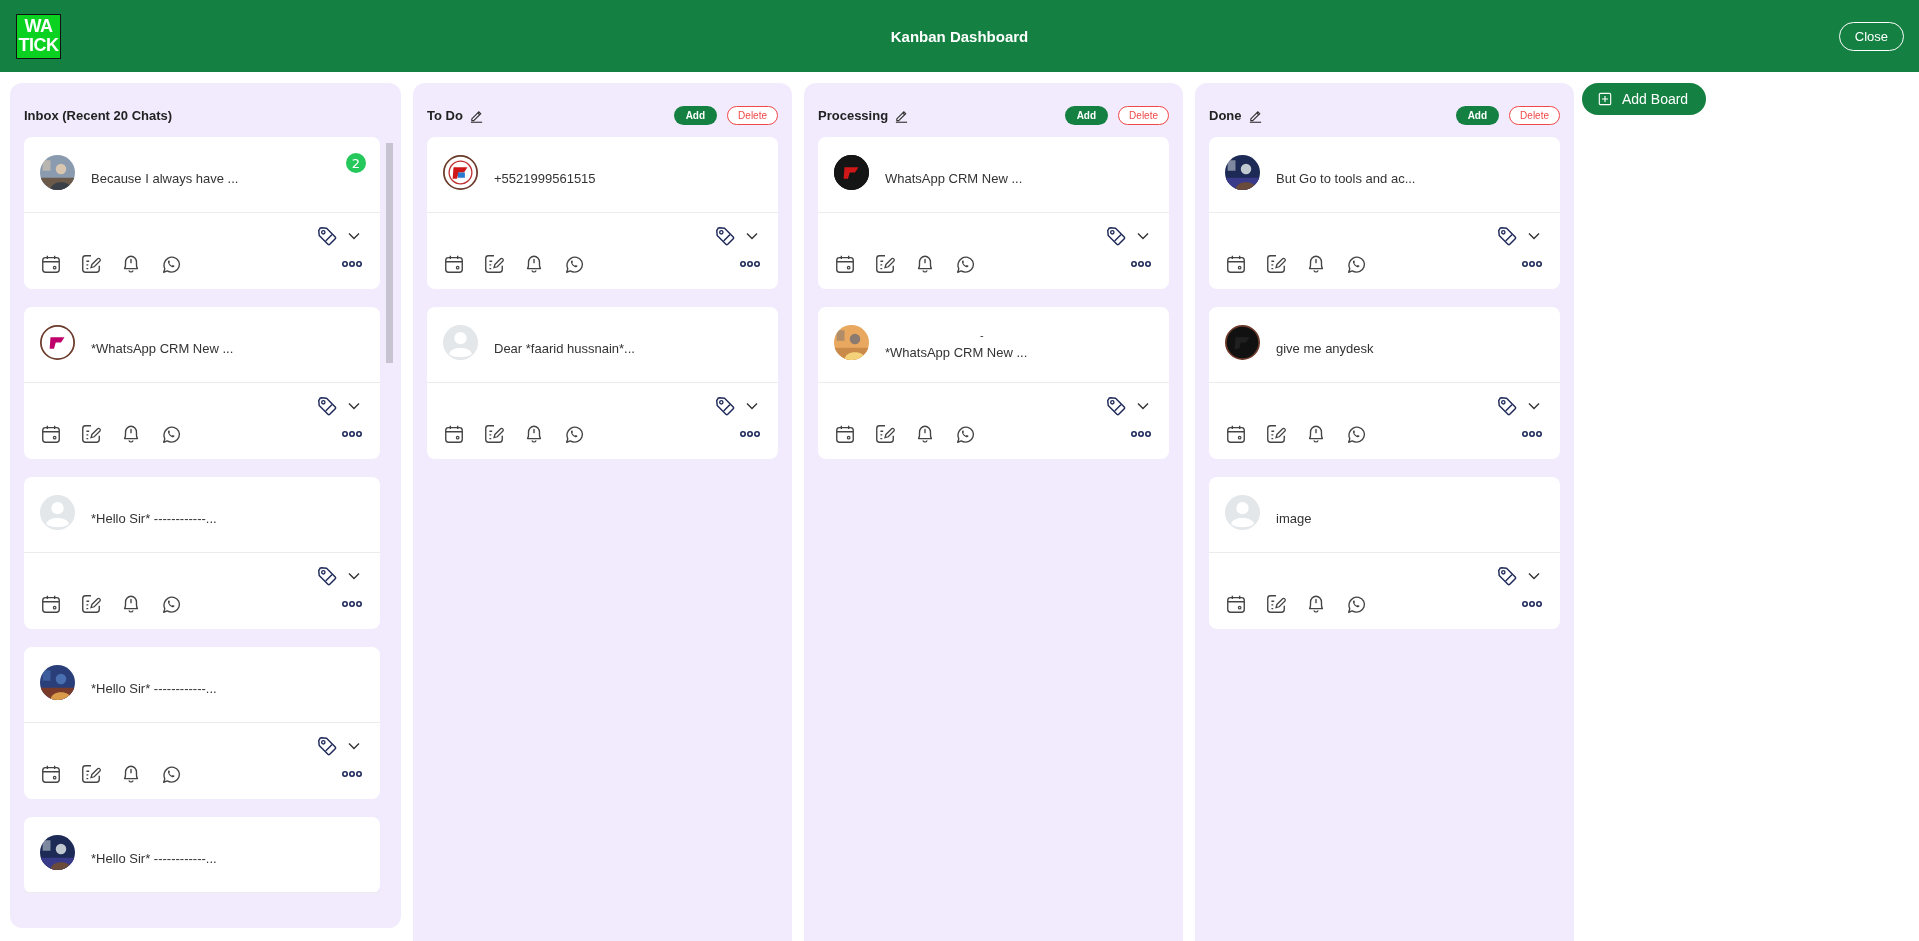 This screenshot has height=941, width=1919. What do you see at coordinates (1225, 115) in the screenshot?
I see `column-title: Done` at bounding box center [1225, 115].